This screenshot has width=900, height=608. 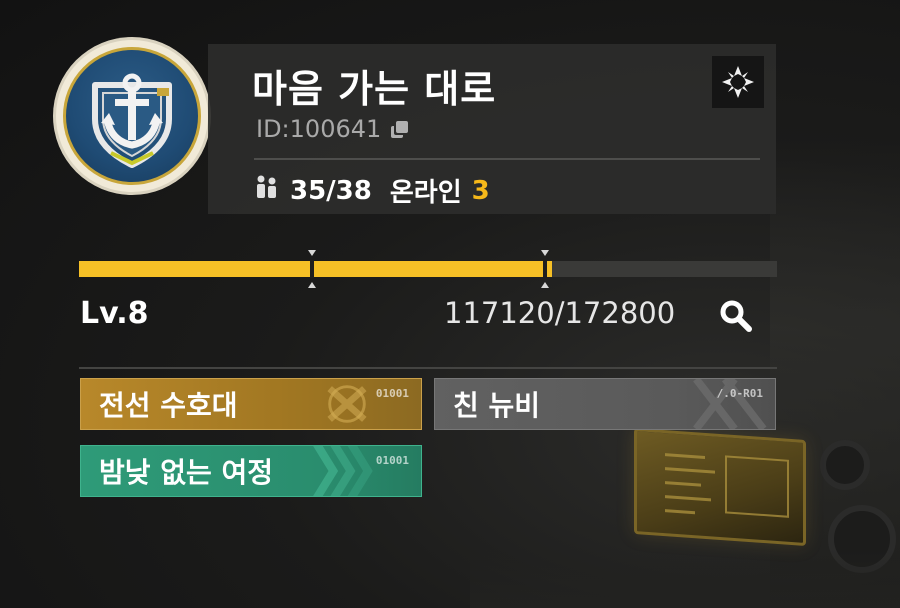 I want to click on tag-frontline-guardian: 전선 수호대 01001, so click(x=251, y=404).